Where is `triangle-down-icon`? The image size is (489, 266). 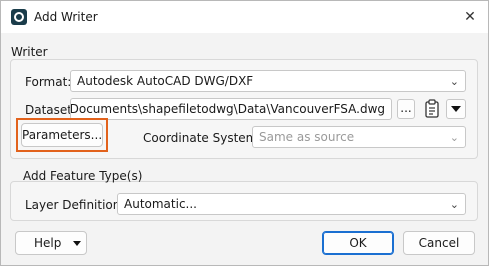 triangle-down-icon is located at coordinates (456, 109).